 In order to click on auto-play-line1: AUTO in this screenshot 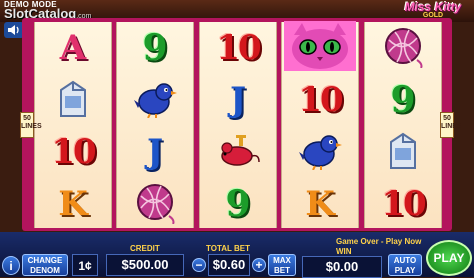, I will do `click(405, 260)`.